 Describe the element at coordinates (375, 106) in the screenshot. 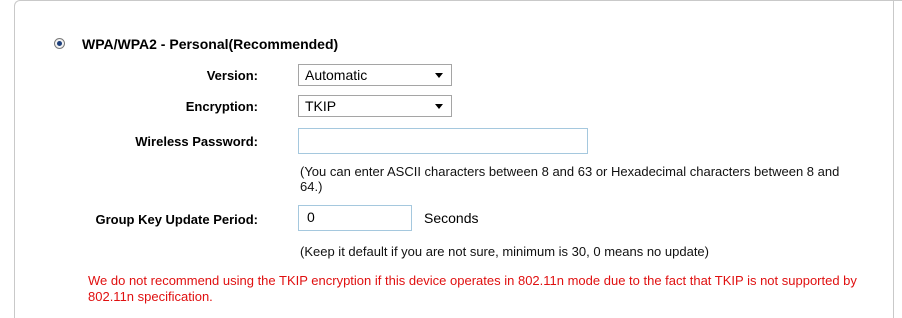

I see `encryption-select: TKIP` at that location.